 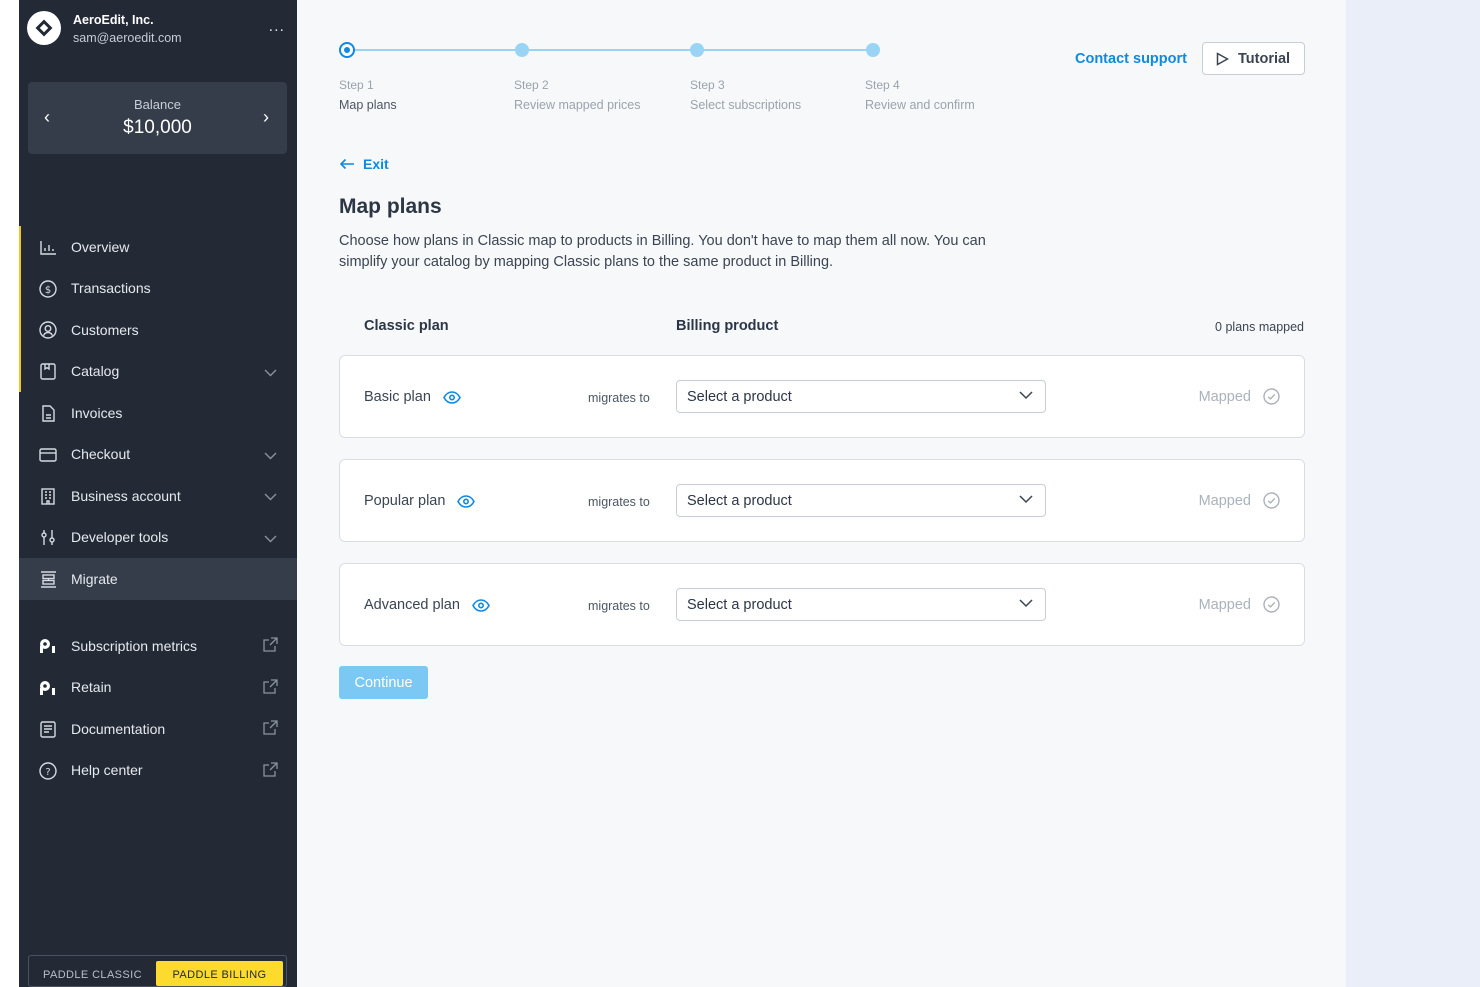 I want to click on window-edge, so click(x=9, y=493).